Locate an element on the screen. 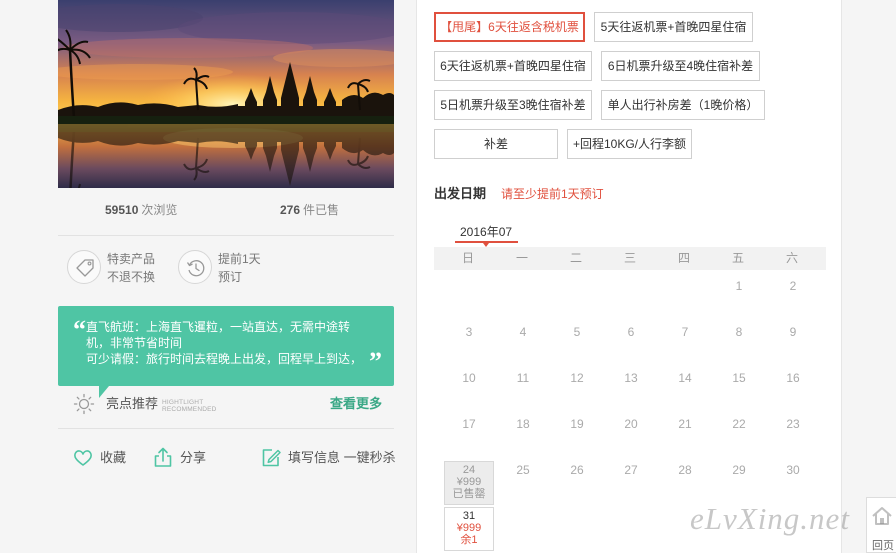  unavailable-date: 21 is located at coordinates (685, 437).